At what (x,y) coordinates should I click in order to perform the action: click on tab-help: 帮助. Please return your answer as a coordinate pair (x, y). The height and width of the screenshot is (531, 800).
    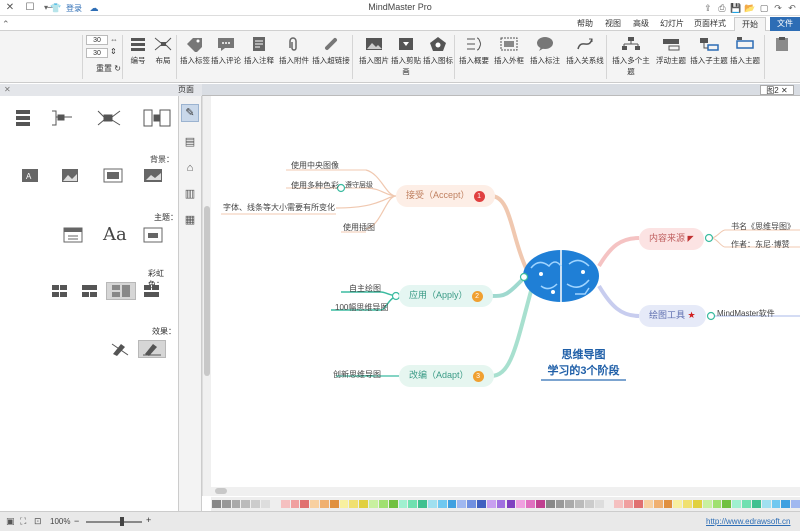
    Looking at the image, I should click on (585, 24).